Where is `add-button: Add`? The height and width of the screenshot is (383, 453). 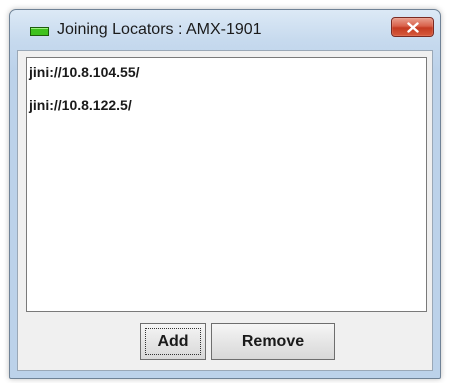 add-button: Add is located at coordinates (173, 341).